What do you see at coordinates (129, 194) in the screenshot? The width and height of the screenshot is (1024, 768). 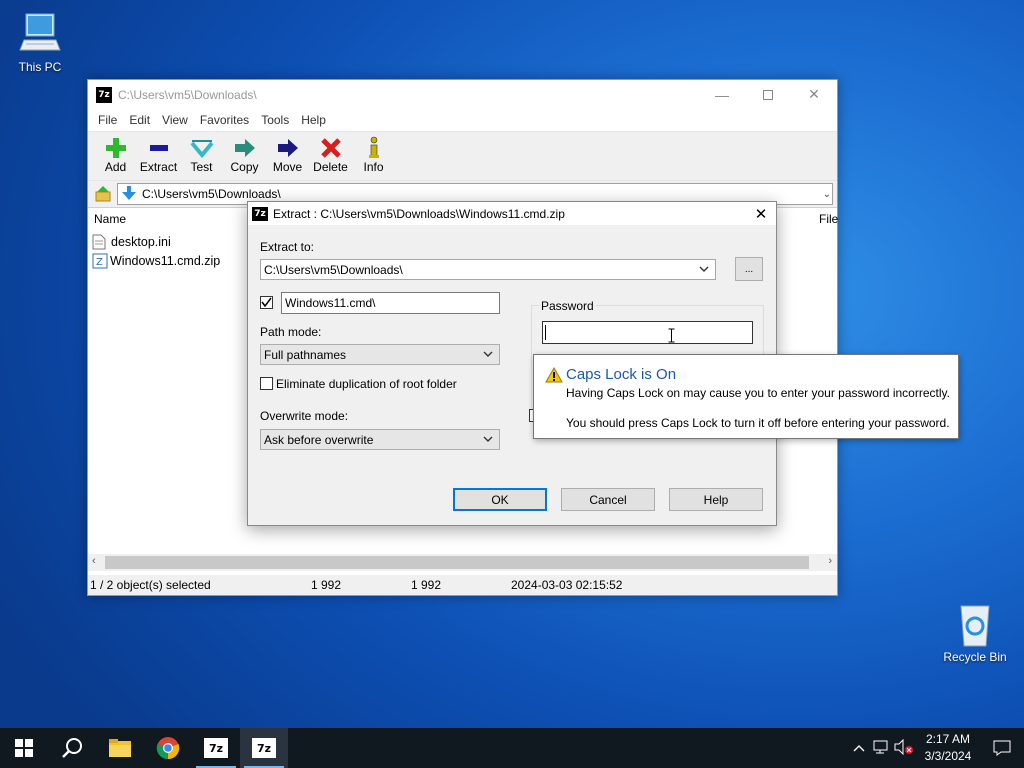 I see `arrow-down-icon` at bounding box center [129, 194].